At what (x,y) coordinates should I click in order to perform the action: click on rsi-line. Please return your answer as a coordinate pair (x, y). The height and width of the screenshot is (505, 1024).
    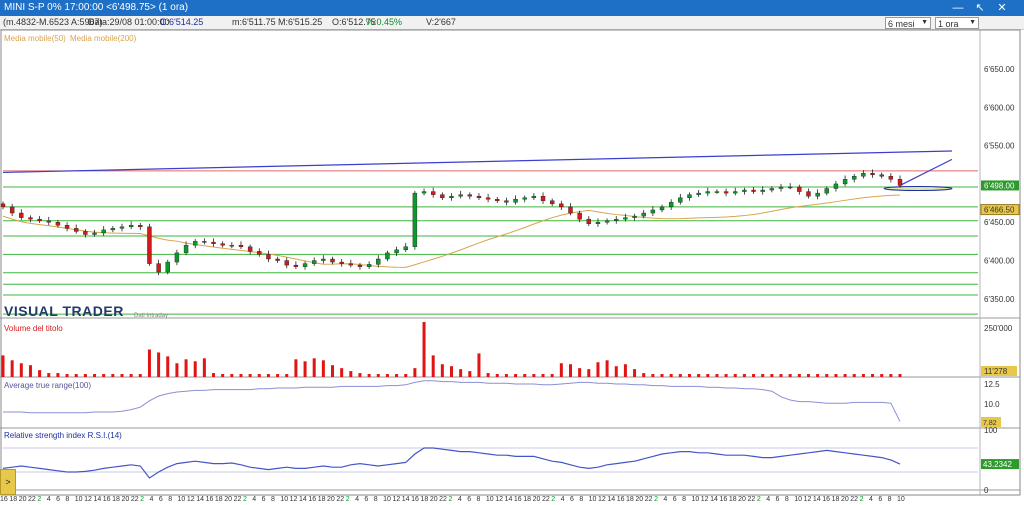
    Looking at the image, I should click on (451, 463).